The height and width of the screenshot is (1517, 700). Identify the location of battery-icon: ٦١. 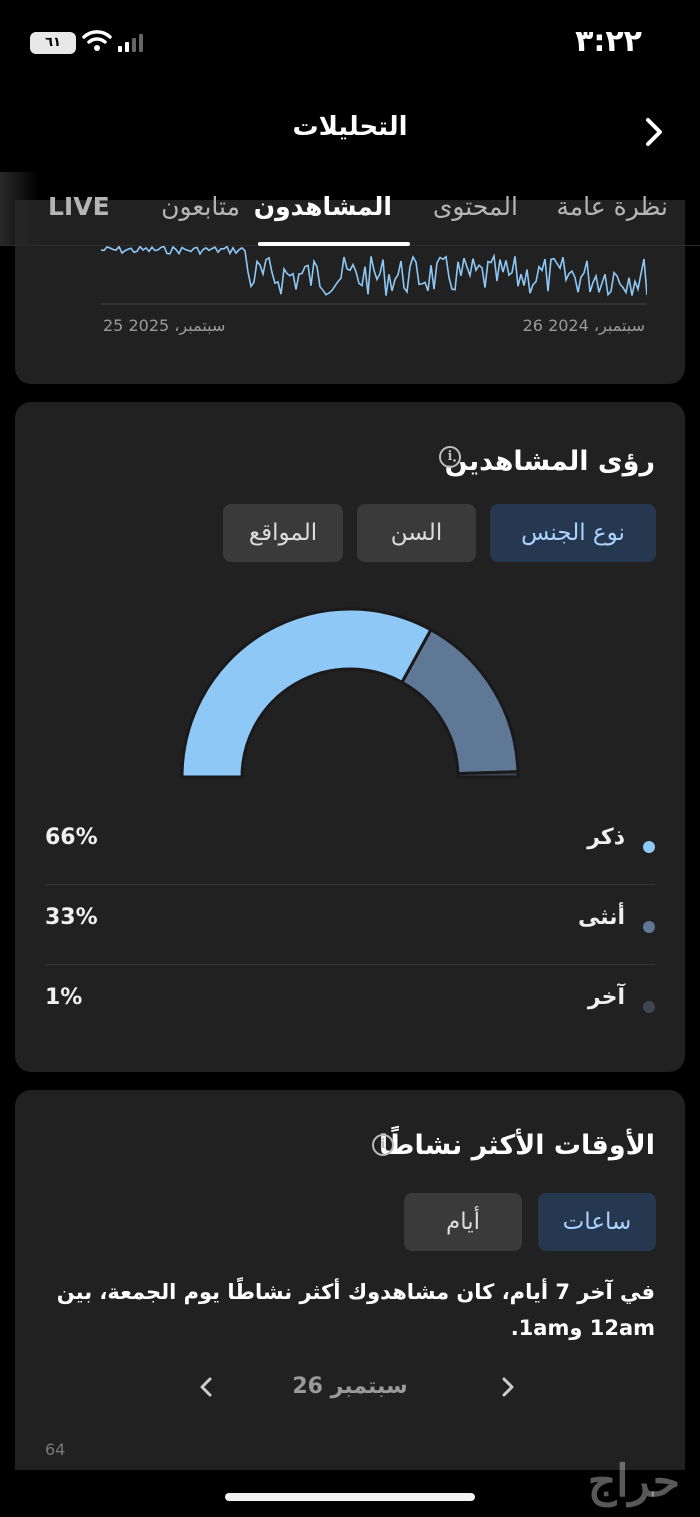
(53, 43).